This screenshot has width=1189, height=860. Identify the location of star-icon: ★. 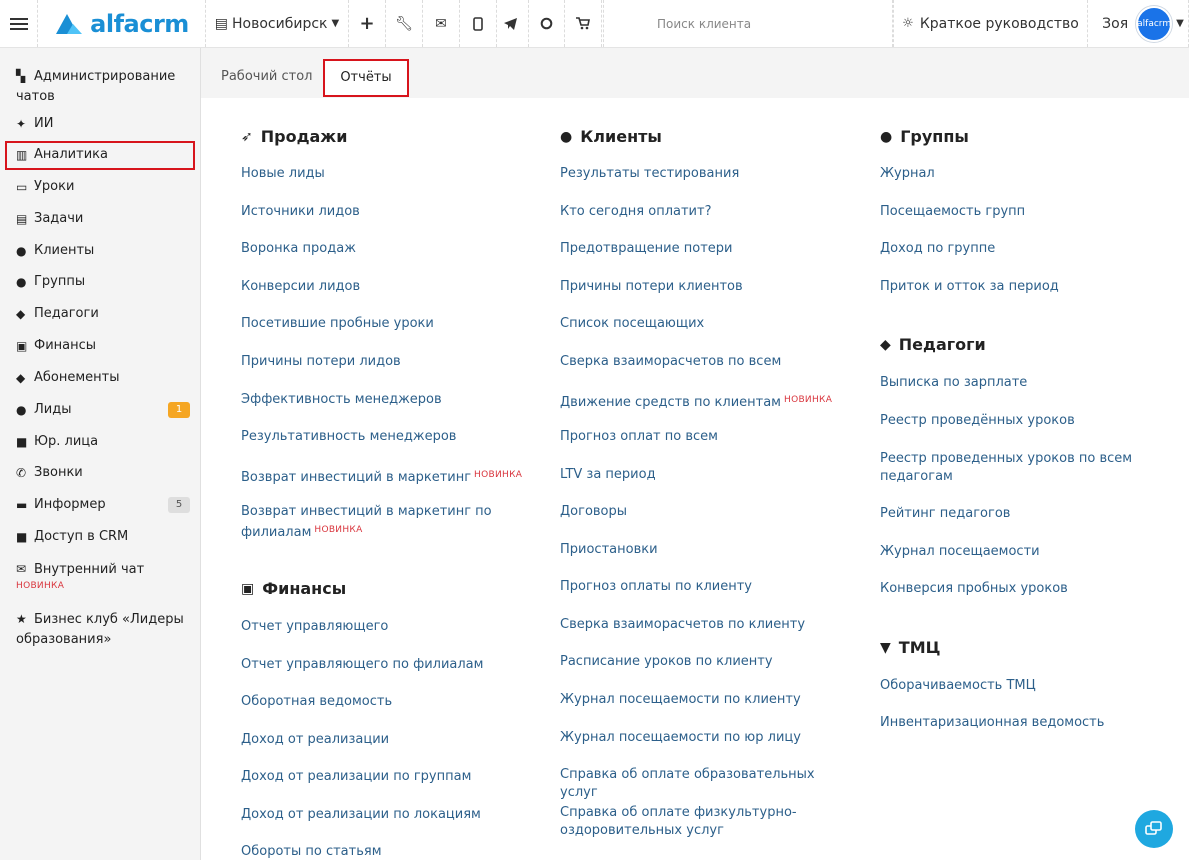
(21, 619).